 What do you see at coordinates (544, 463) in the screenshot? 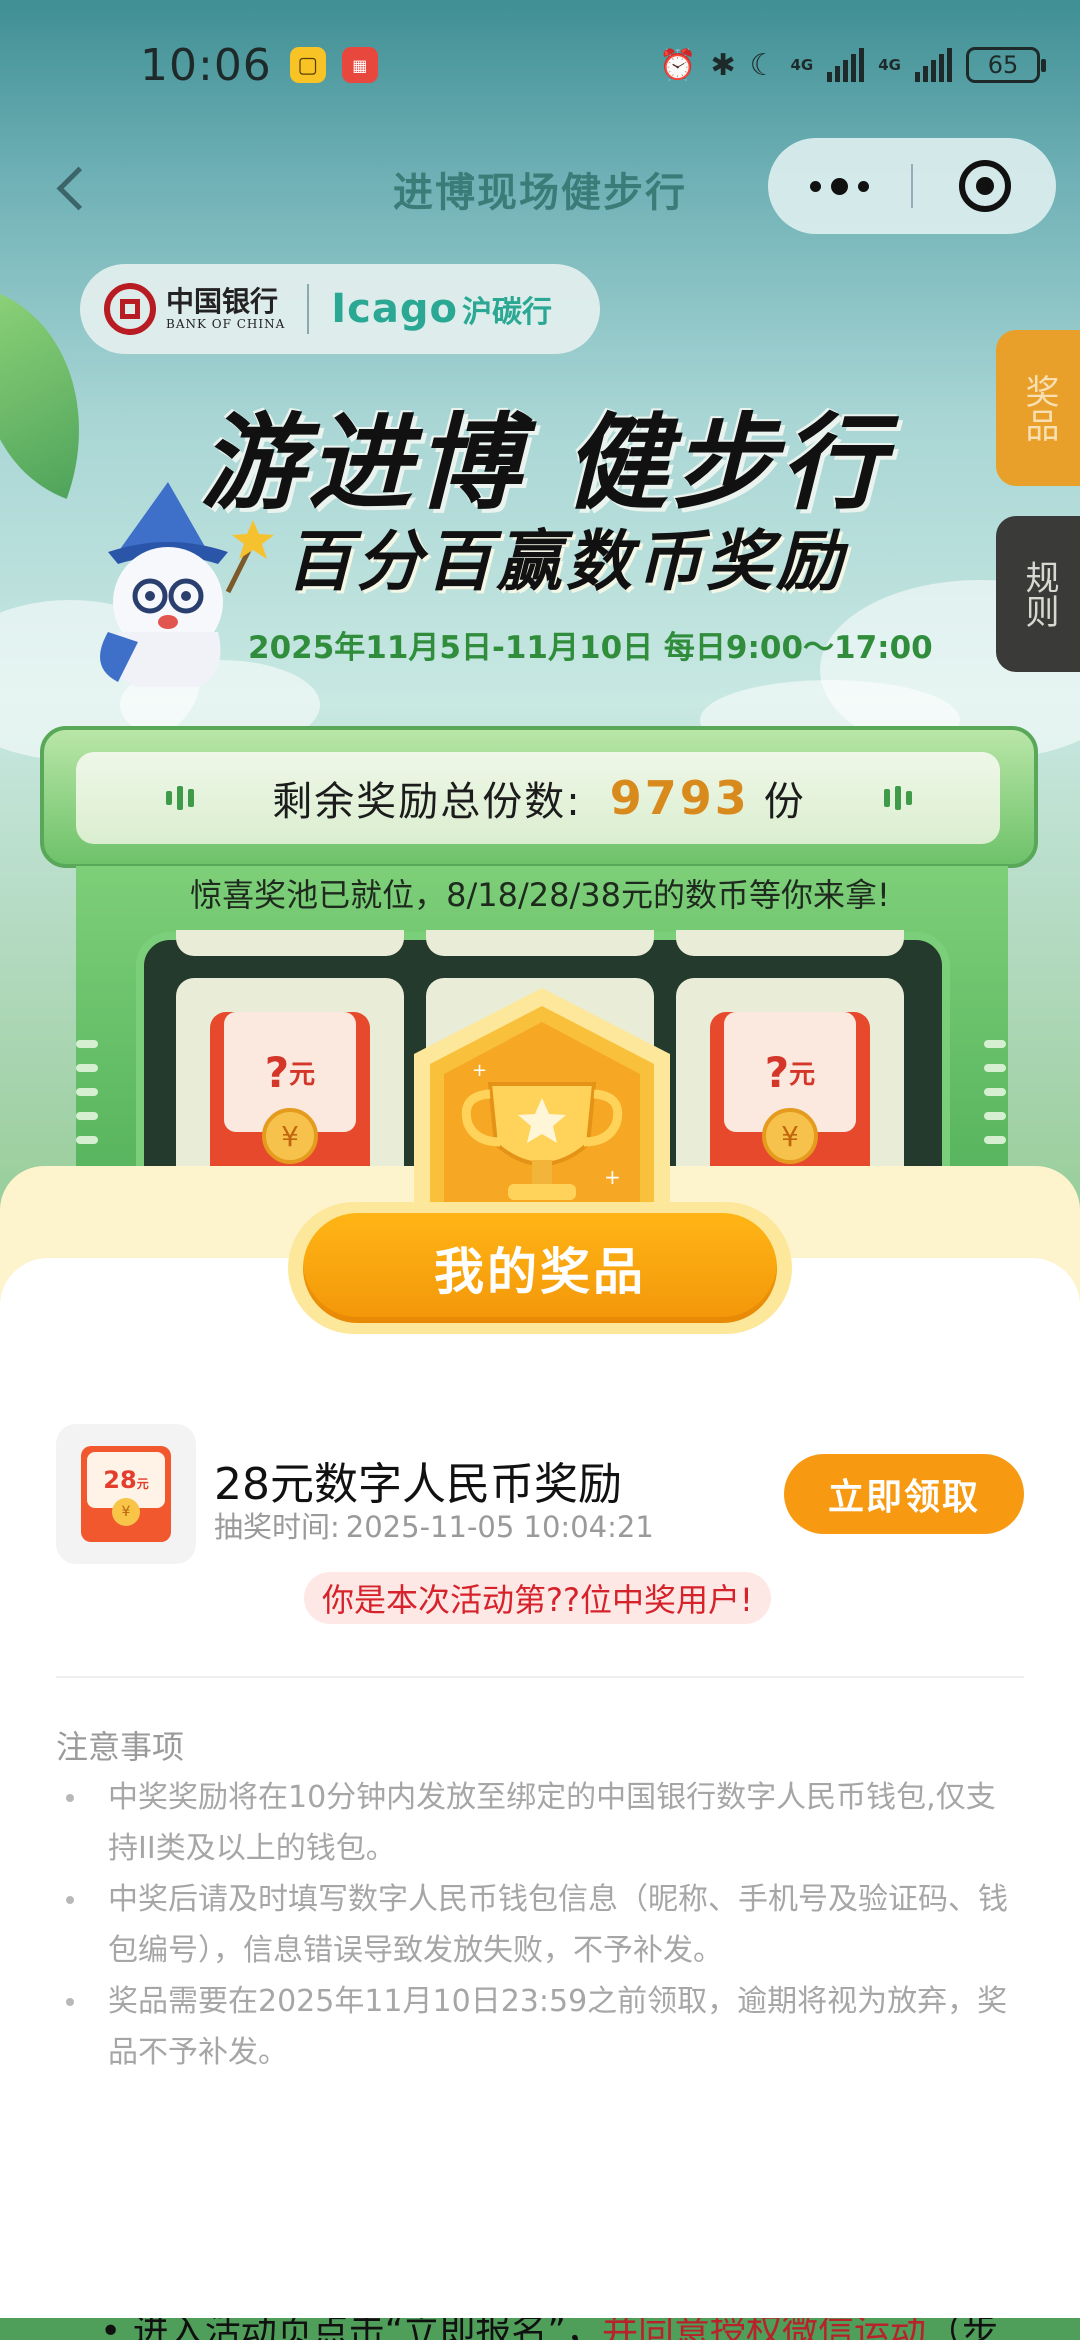
I see `hero-title: 游进博 健步行` at bounding box center [544, 463].